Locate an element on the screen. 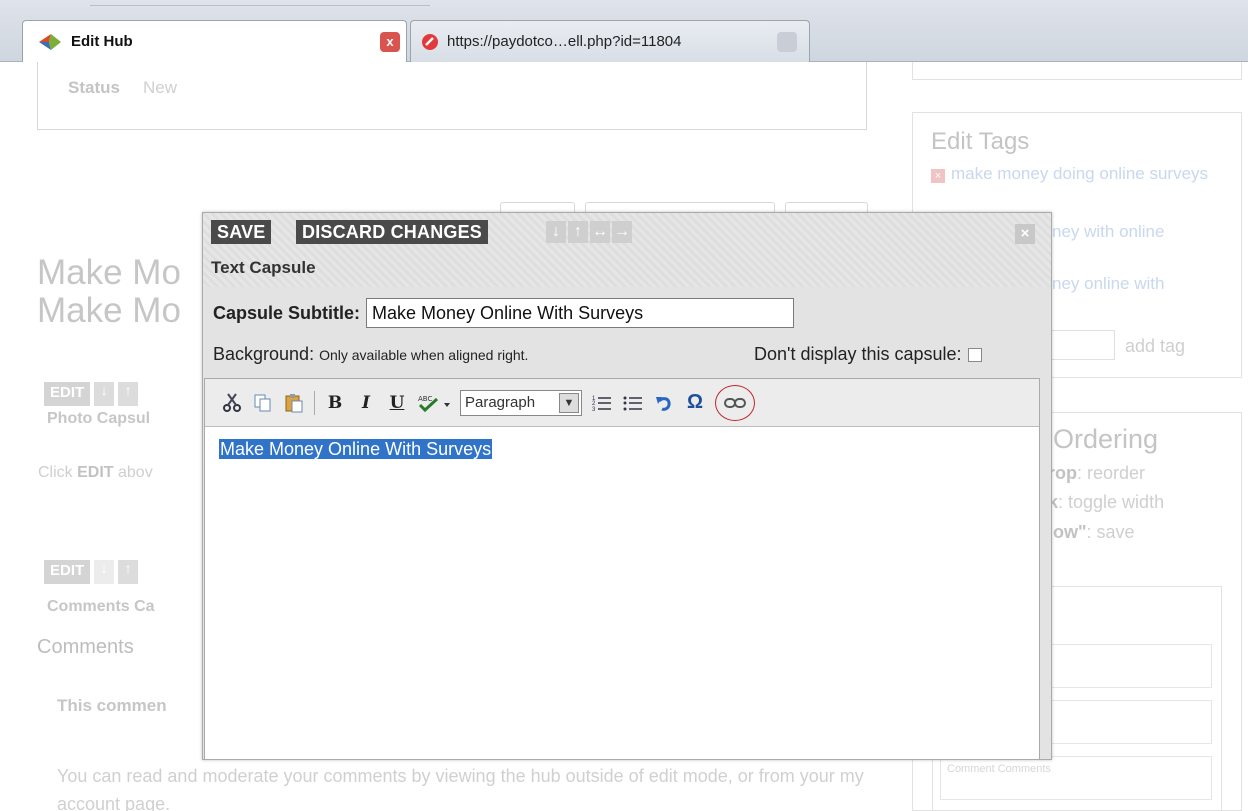 This screenshot has height=811, width=1248. editor-content: Make Money Online With Surveys is located at coordinates (356, 449).